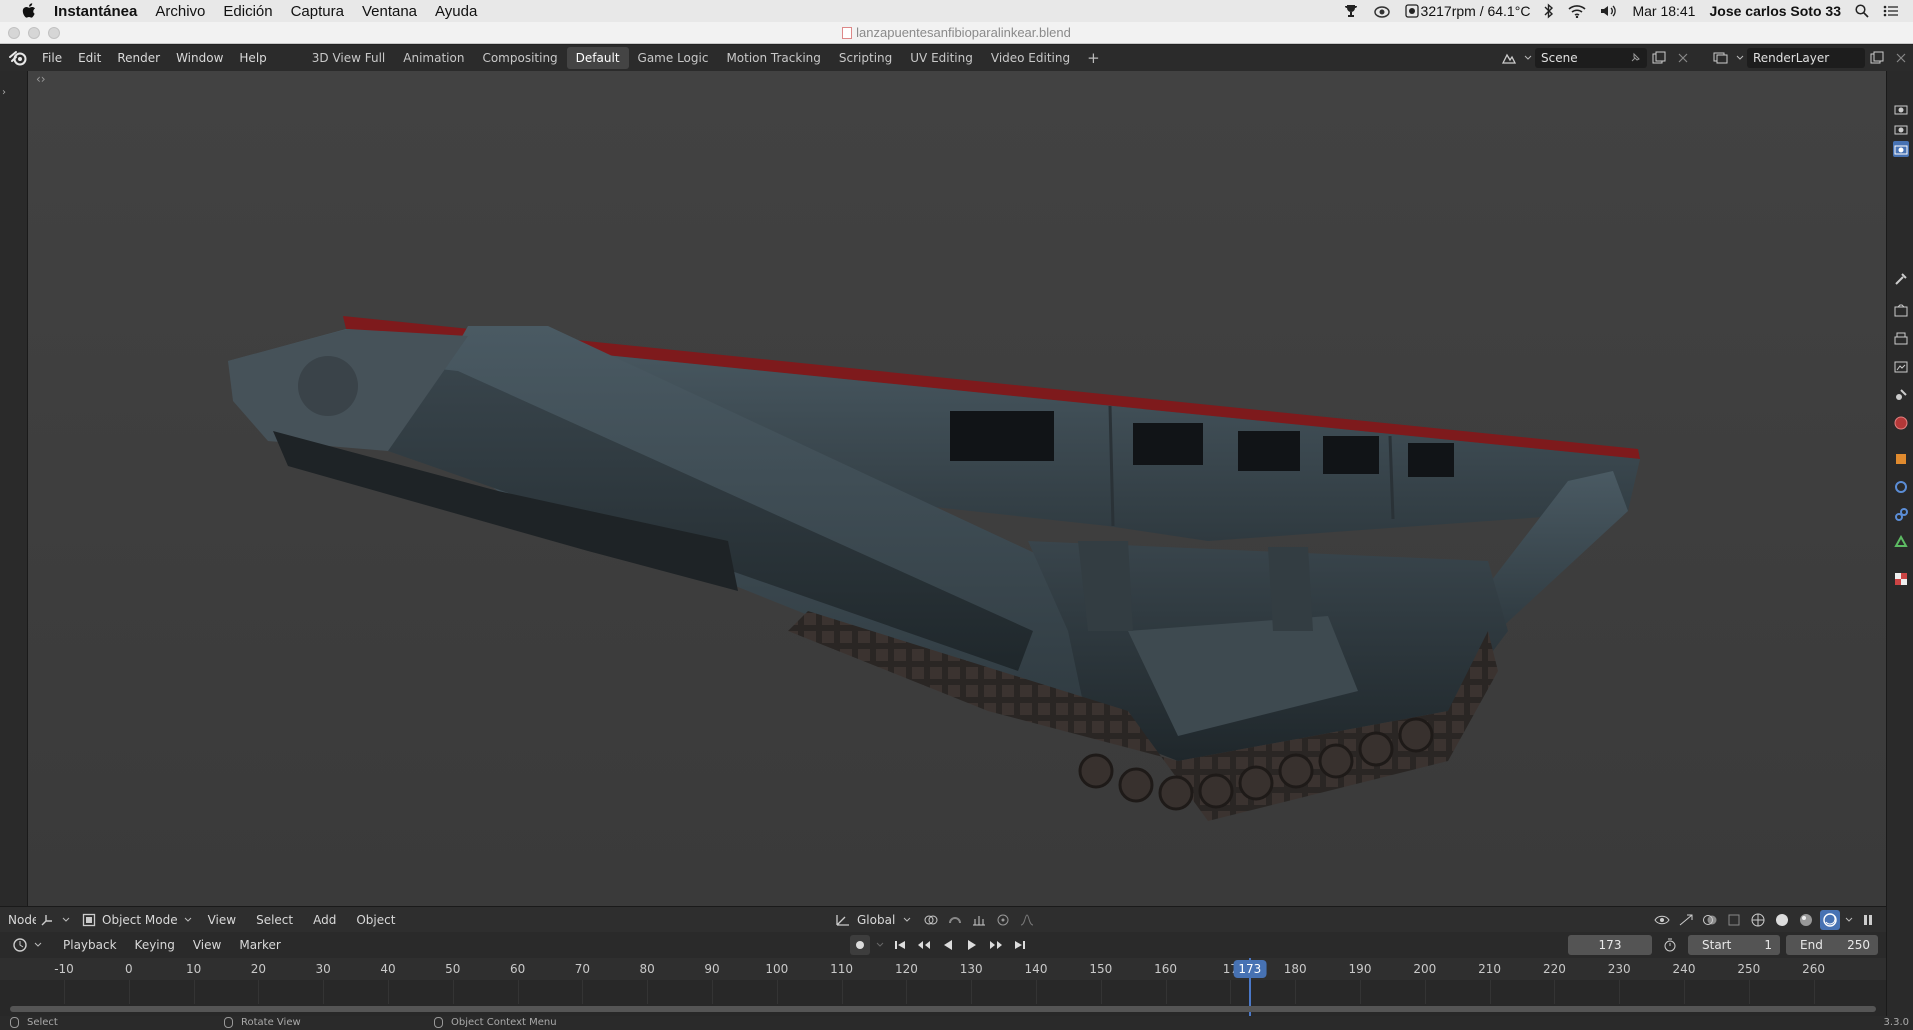 This screenshot has height=1030, width=1913. What do you see at coordinates (860, 945) in the screenshot?
I see `record-icon` at bounding box center [860, 945].